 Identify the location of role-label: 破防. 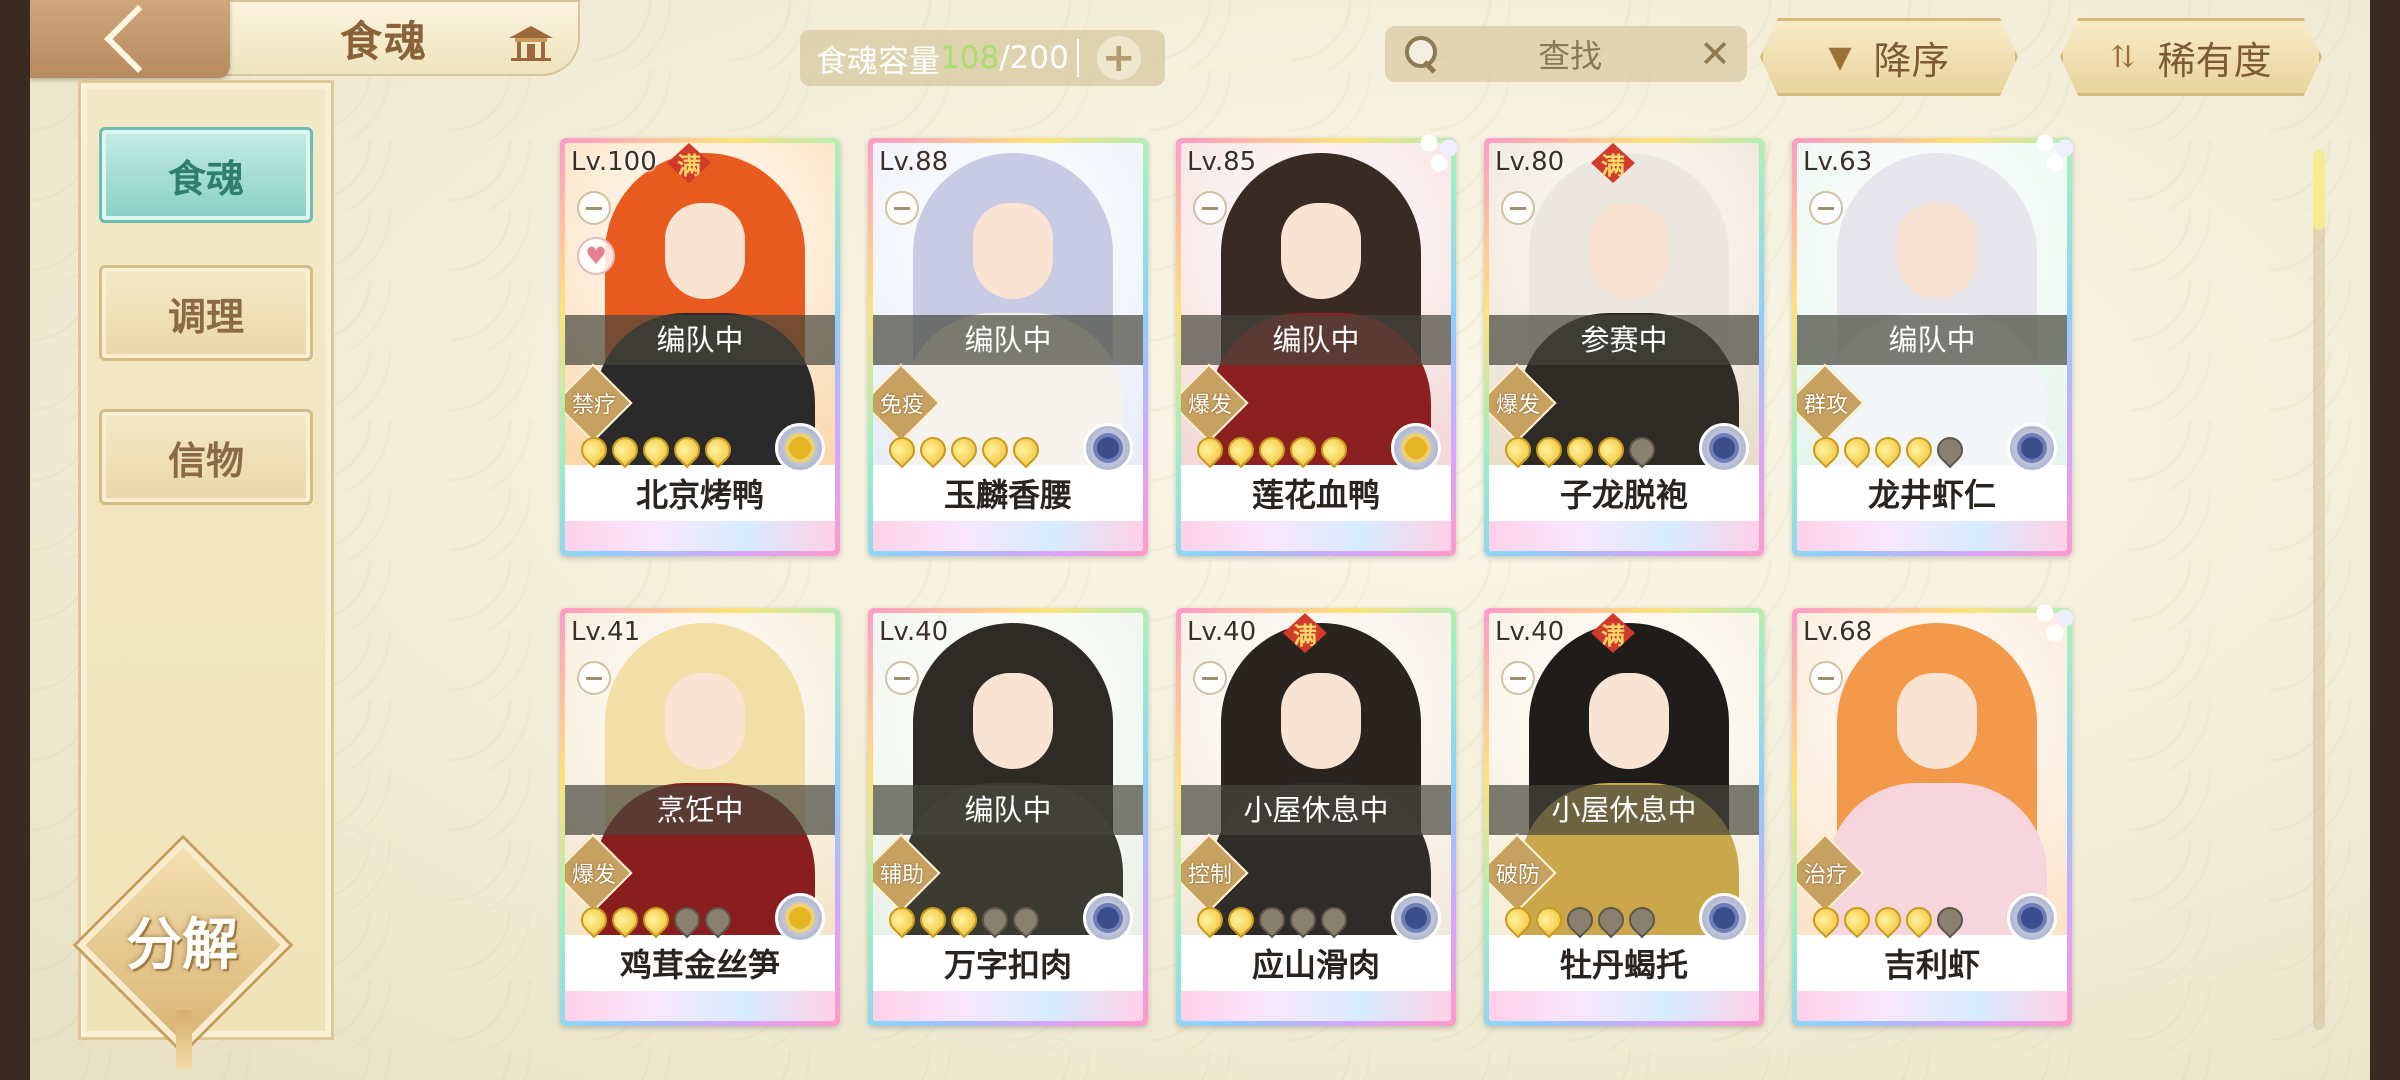
(1517, 875).